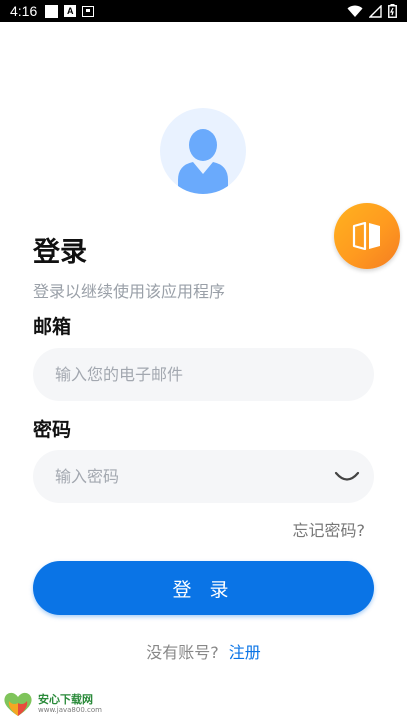  Describe the element at coordinates (52, 430) in the screenshot. I see `password-label: 密码` at that location.